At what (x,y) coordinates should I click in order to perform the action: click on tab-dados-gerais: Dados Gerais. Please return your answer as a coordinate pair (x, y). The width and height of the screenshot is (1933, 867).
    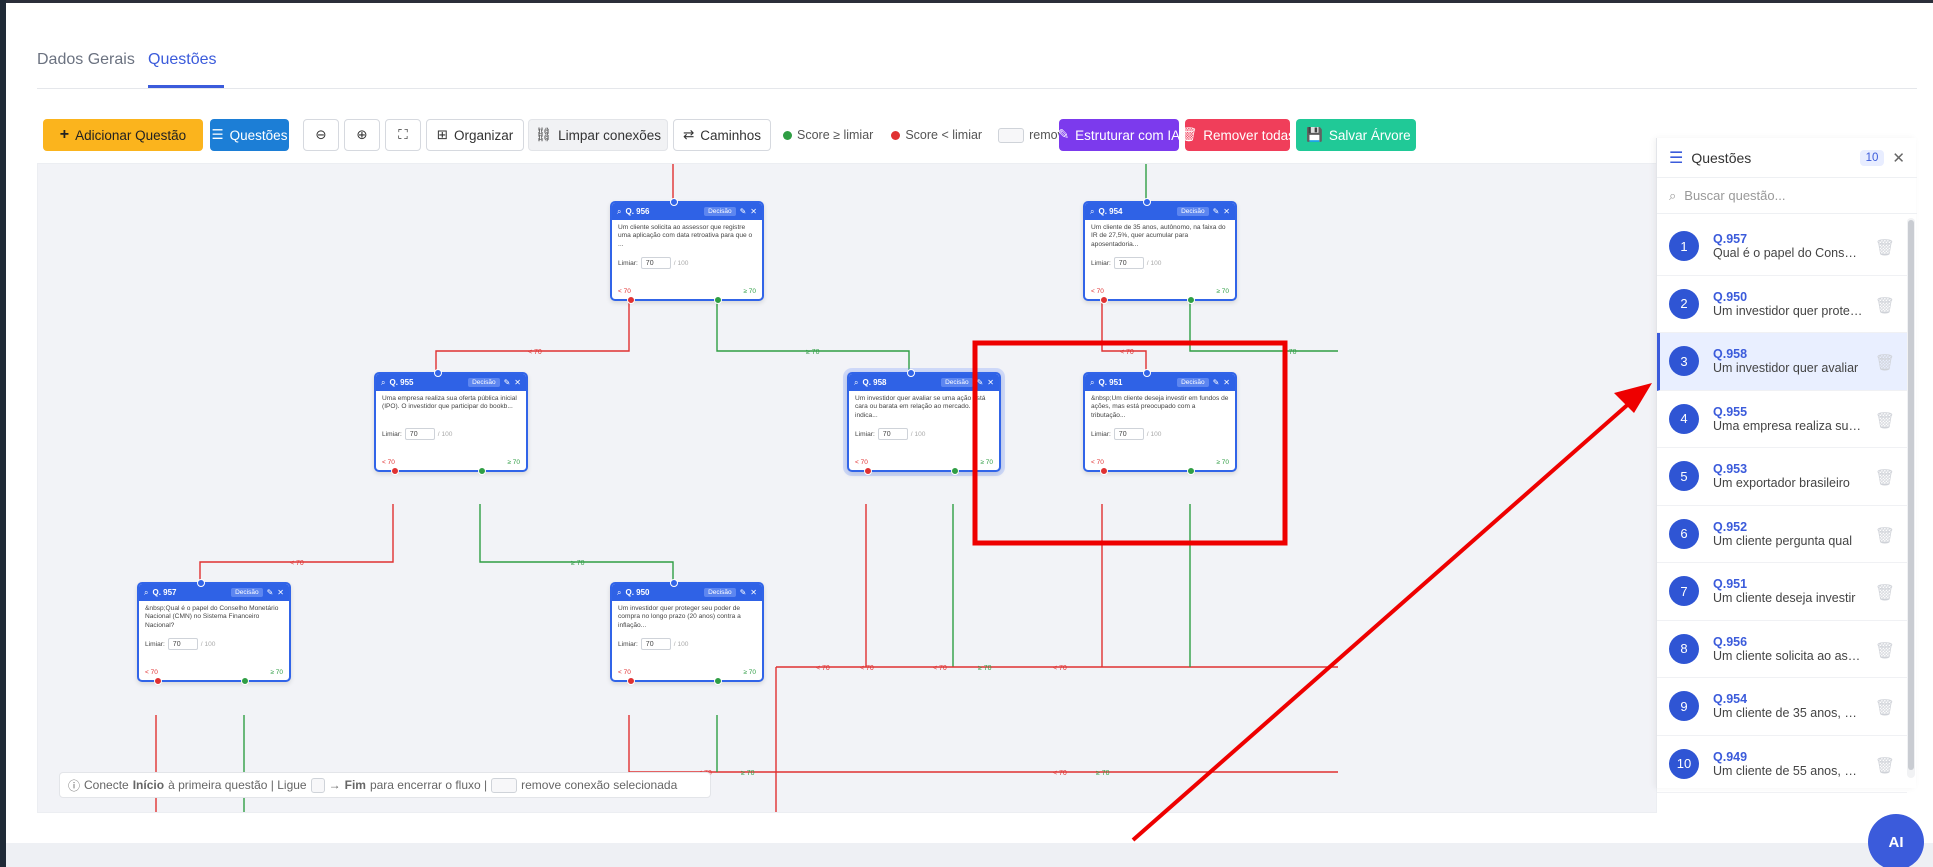
    Looking at the image, I should click on (86, 60).